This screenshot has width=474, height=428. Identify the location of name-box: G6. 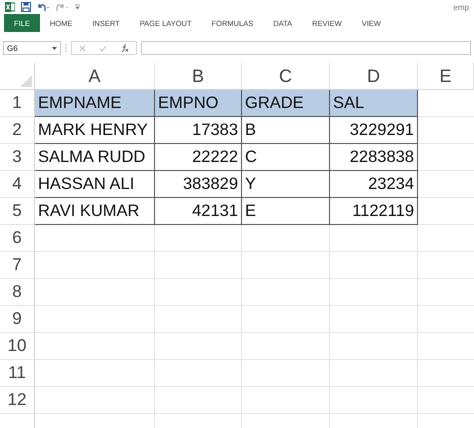
(32, 48).